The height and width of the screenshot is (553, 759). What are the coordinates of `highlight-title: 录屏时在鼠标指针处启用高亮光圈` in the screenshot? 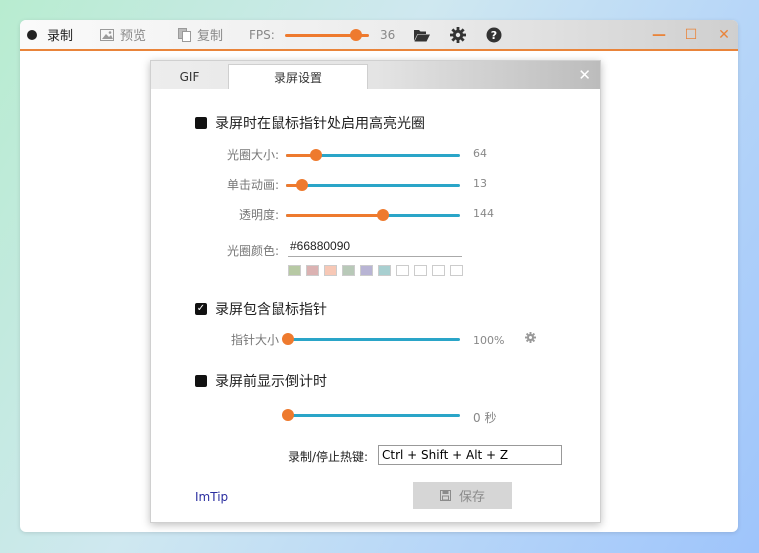 It's located at (320, 124).